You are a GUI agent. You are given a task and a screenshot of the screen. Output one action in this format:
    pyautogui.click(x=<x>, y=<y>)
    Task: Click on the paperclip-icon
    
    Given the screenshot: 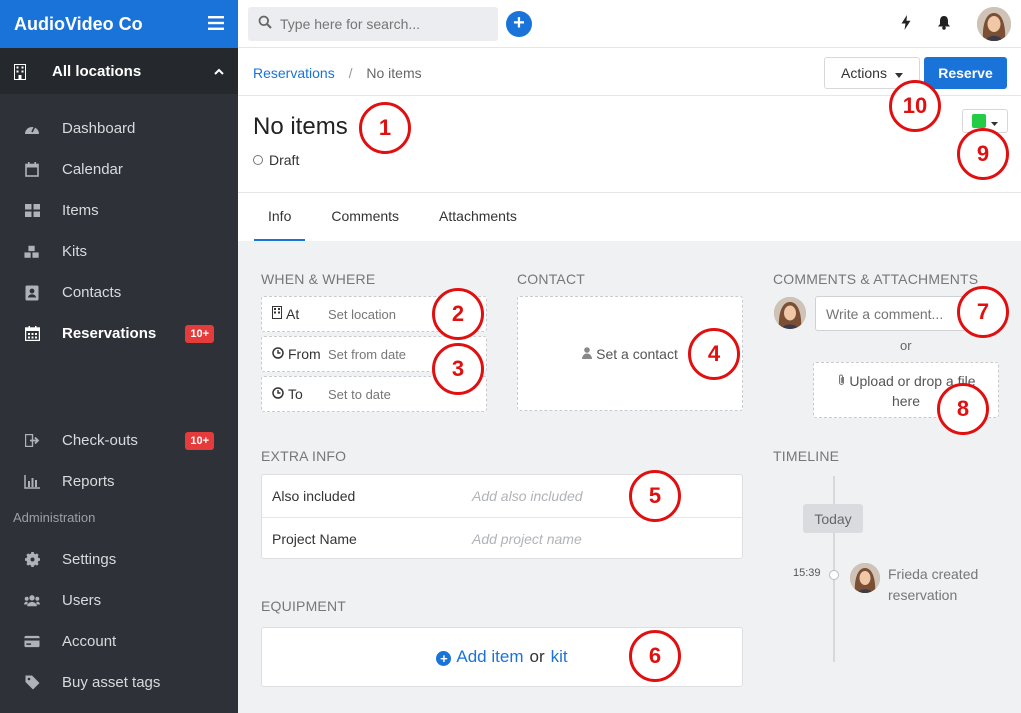 What is the action you would take?
    pyautogui.click(x=841, y=381)
    